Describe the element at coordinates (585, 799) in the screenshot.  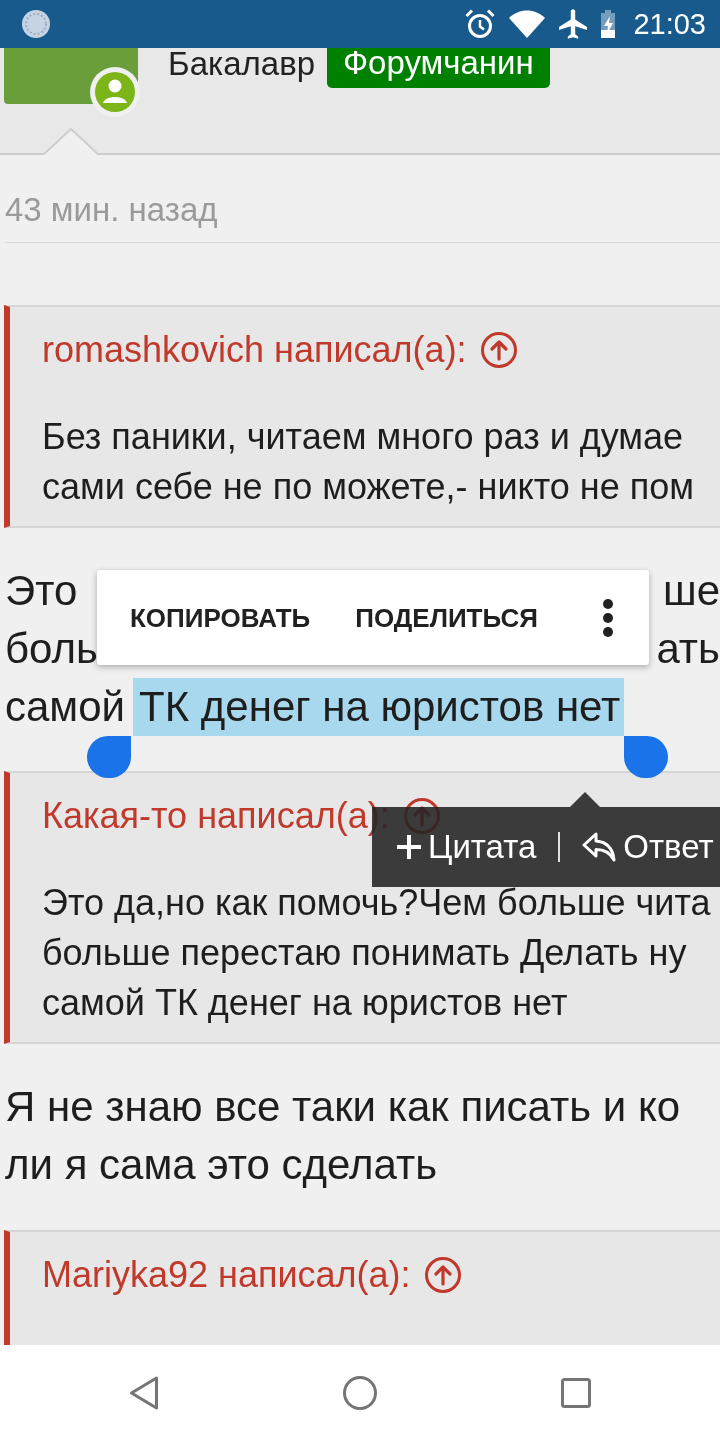
I see `popup-pointer` at that location.